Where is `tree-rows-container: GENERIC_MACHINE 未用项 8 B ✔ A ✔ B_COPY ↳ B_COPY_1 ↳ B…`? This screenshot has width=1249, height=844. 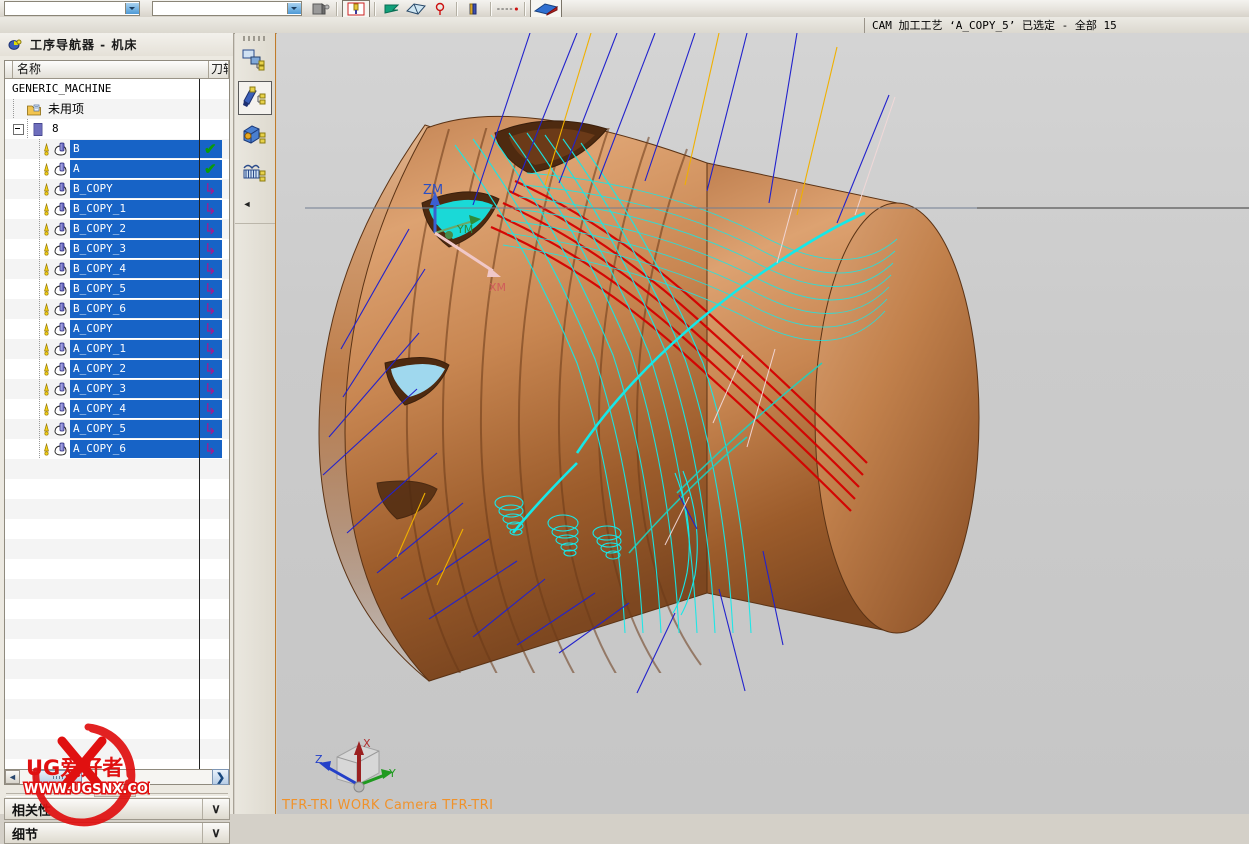
tree-rows-container: GENERIC_MACHINE 未用项 8 B ✔ A ✔ B_COPY ↳ B_COPY_1 ↳ B… is located at coordinates (117, 426).